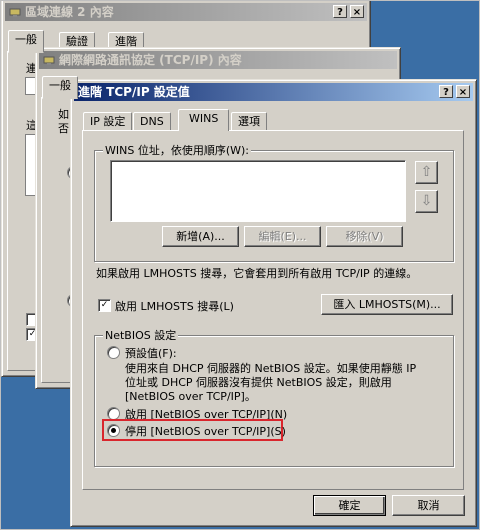 This screenshot has height=530, width=480. Describe the element at coordinates (364, 236) in the screenshot. I see `remove-button: 移除(V)` at that location.